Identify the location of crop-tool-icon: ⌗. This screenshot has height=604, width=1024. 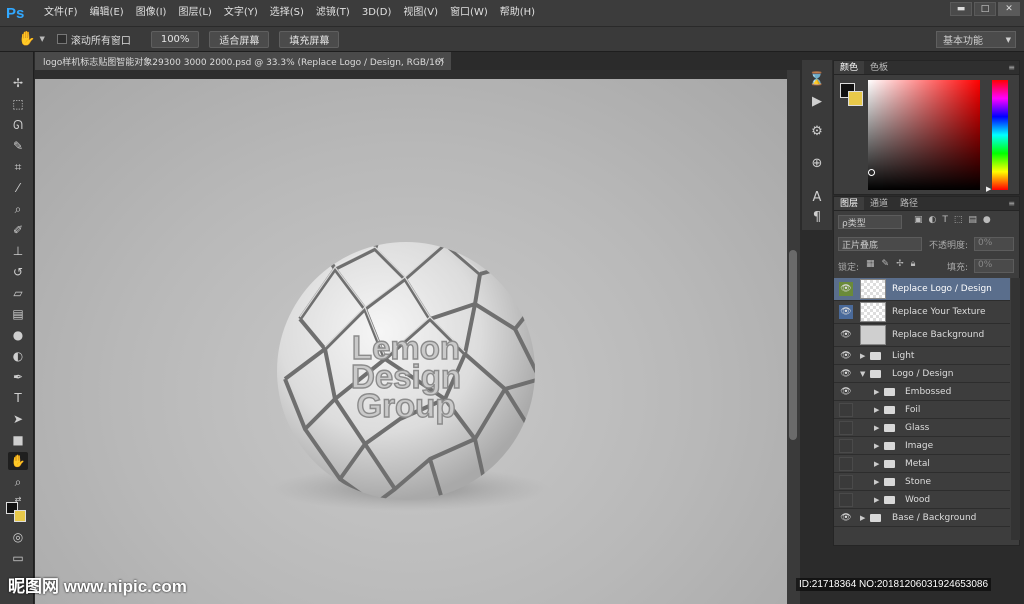
(18, 167).